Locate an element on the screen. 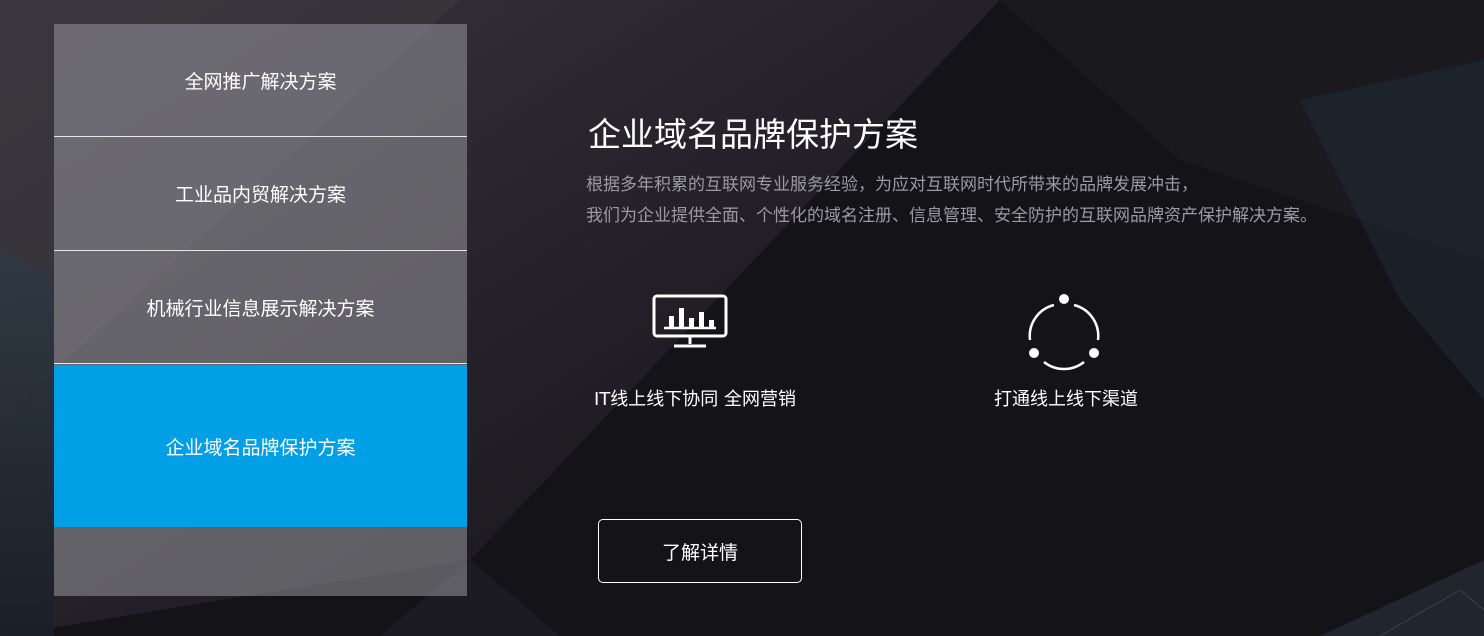  menu-item-label: 企业域名品牌保护方案 is located at coordinates (260, 447).